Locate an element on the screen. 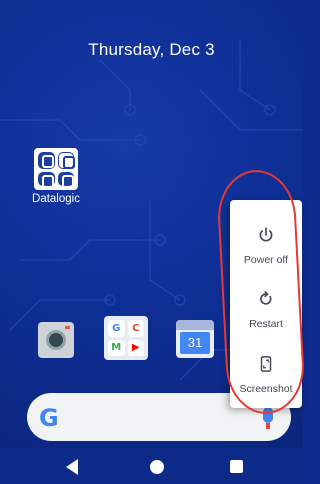 This screenshot has width=320, height=484. calendar-app-icon: 31 is located at coordinates (195, 339).